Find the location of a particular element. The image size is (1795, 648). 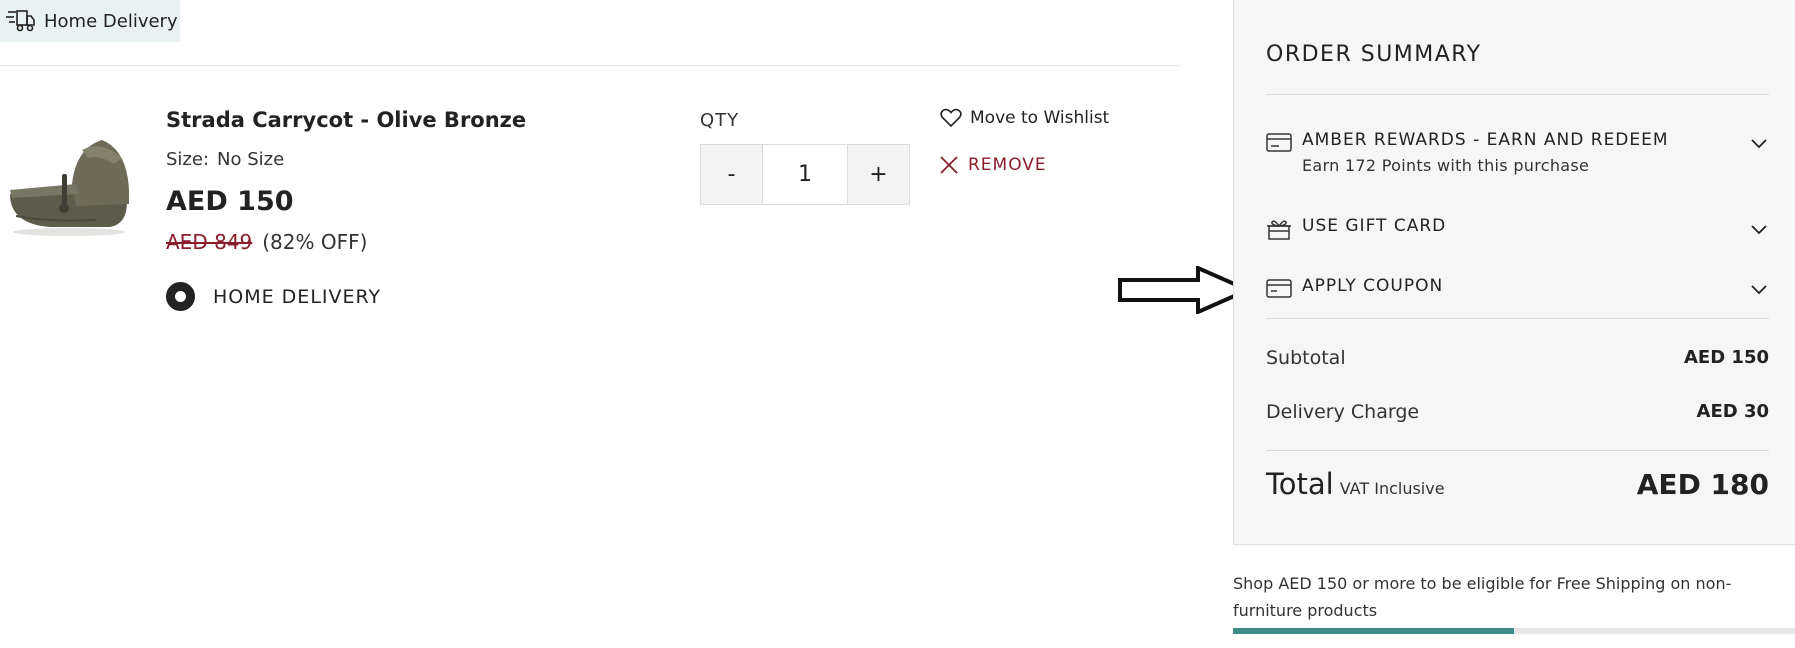

quantity-value: 1 is located at coordinates (805, 174).